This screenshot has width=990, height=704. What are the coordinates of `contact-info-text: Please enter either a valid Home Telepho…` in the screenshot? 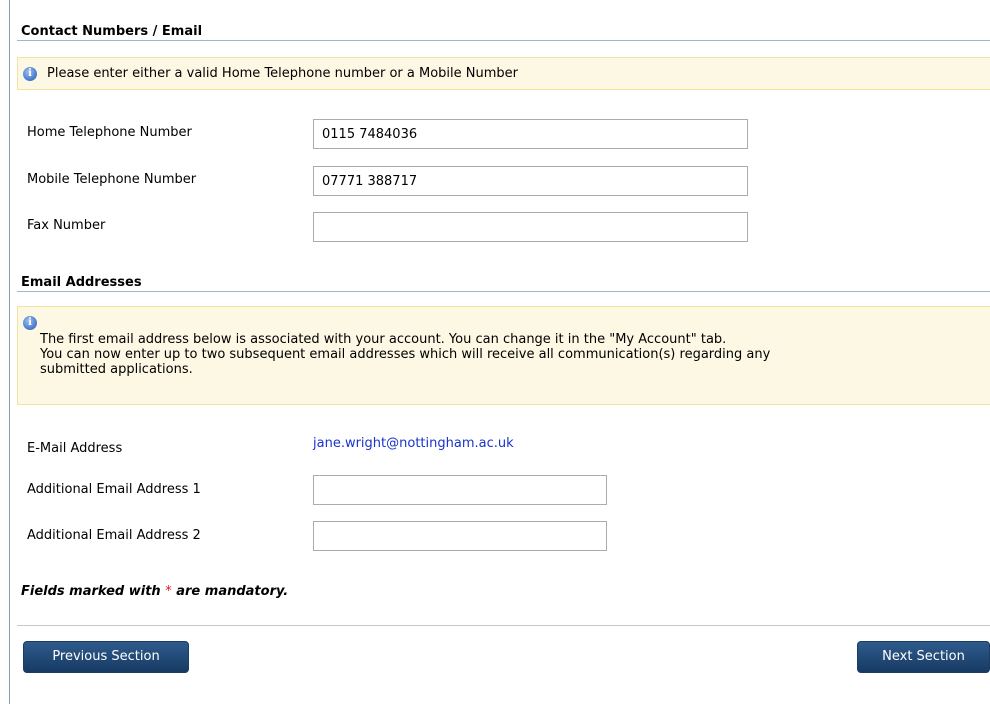 It's located at (282, 73).